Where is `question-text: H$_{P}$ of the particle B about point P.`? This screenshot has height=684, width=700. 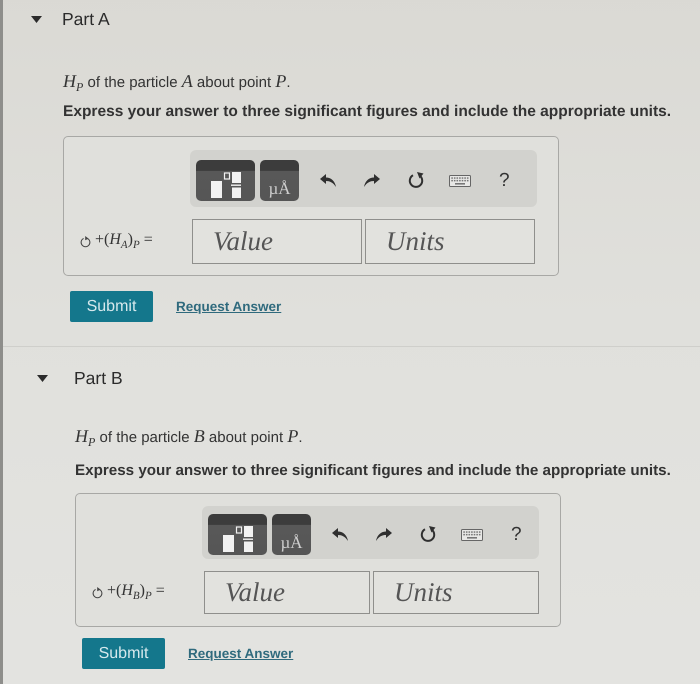
question-text: H$_{P}$ of the particle B about point P. is located at coordinates (188, 438).